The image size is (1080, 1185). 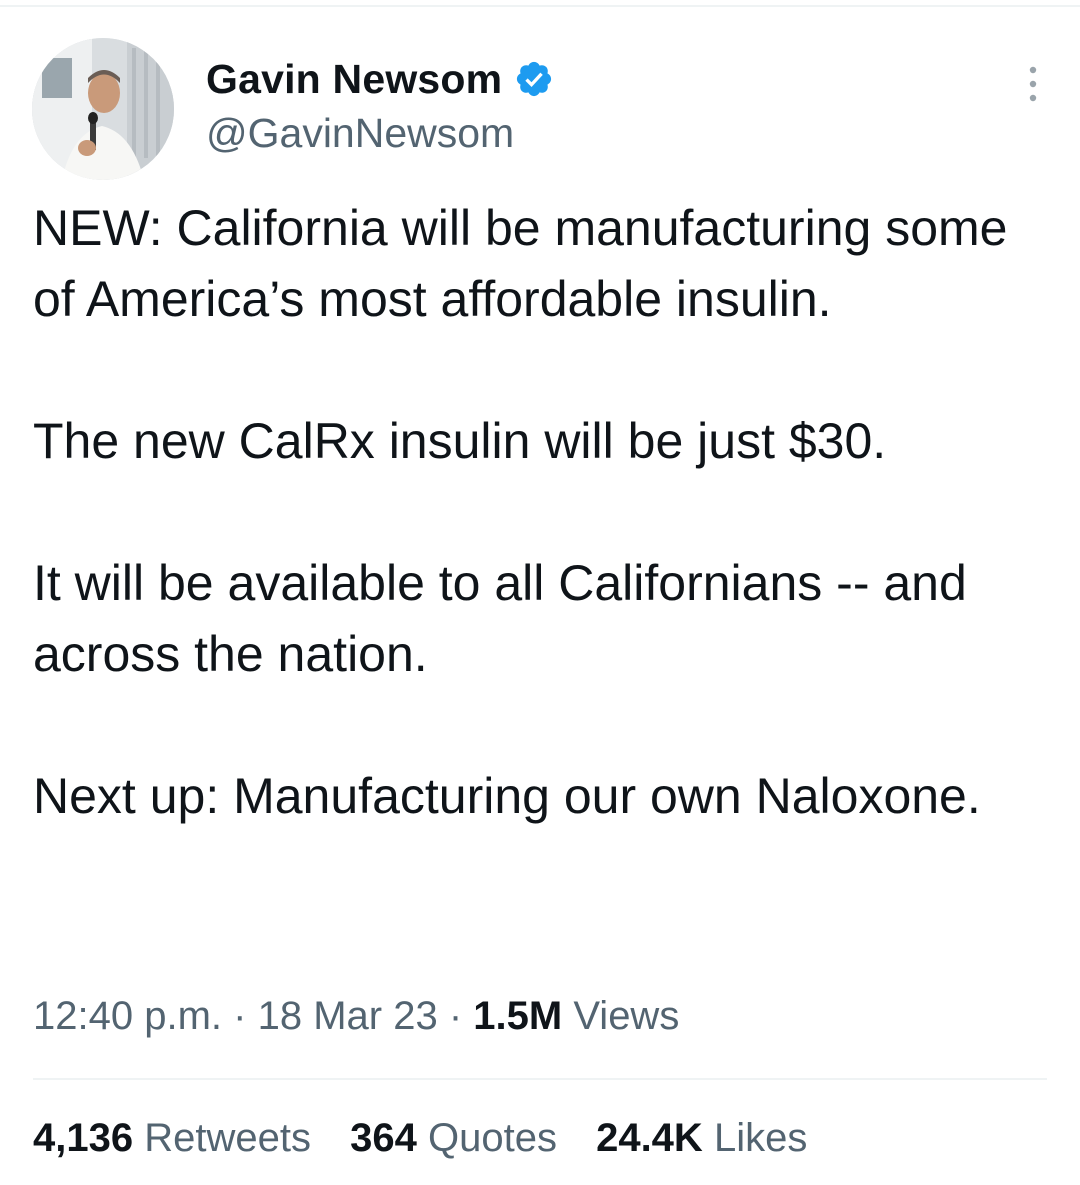 What do you see at coordinates (383, 1138) in the screenshot?
I see `quotes-count: 364` at bounding box center [383, 1138].